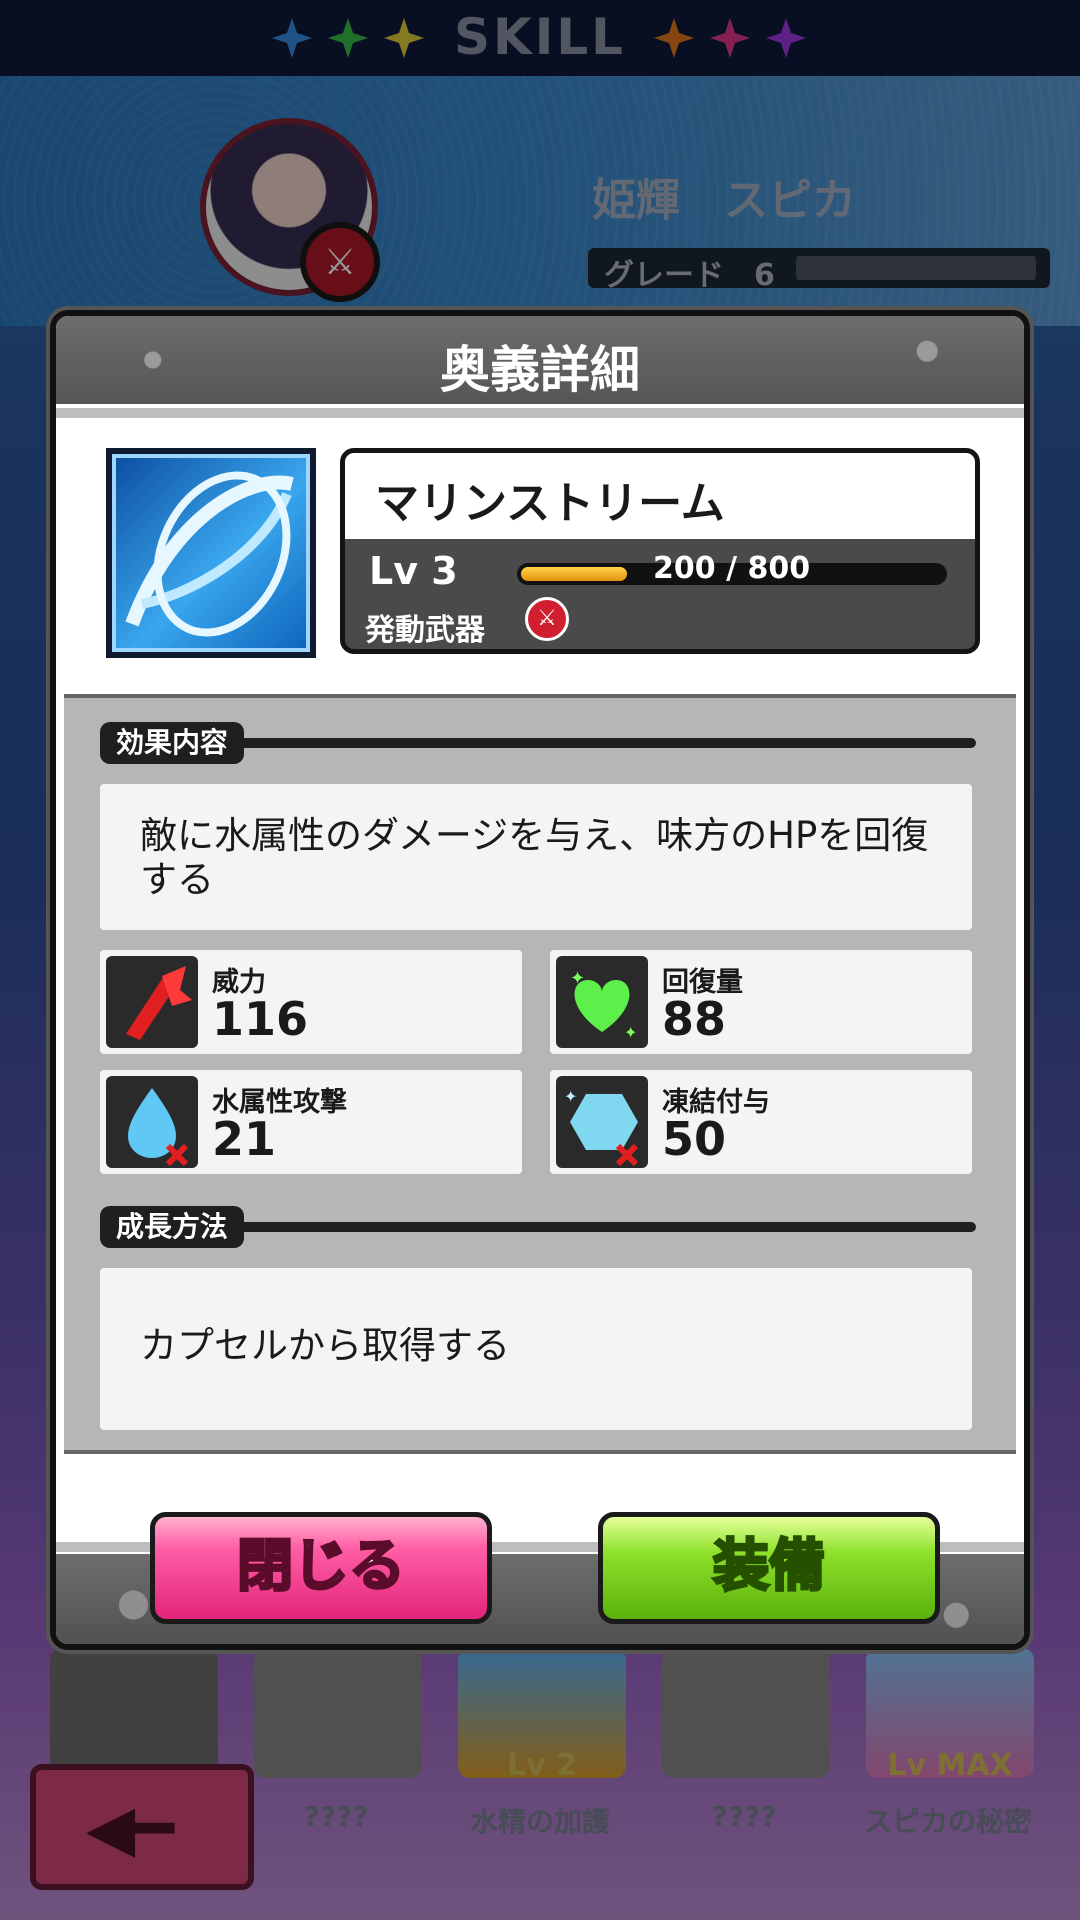 This screenshot has width=1080, height=1920. Describe the element at coordinates (694, 1139) in the screenshot. I see `stat-value: 50` at that location.